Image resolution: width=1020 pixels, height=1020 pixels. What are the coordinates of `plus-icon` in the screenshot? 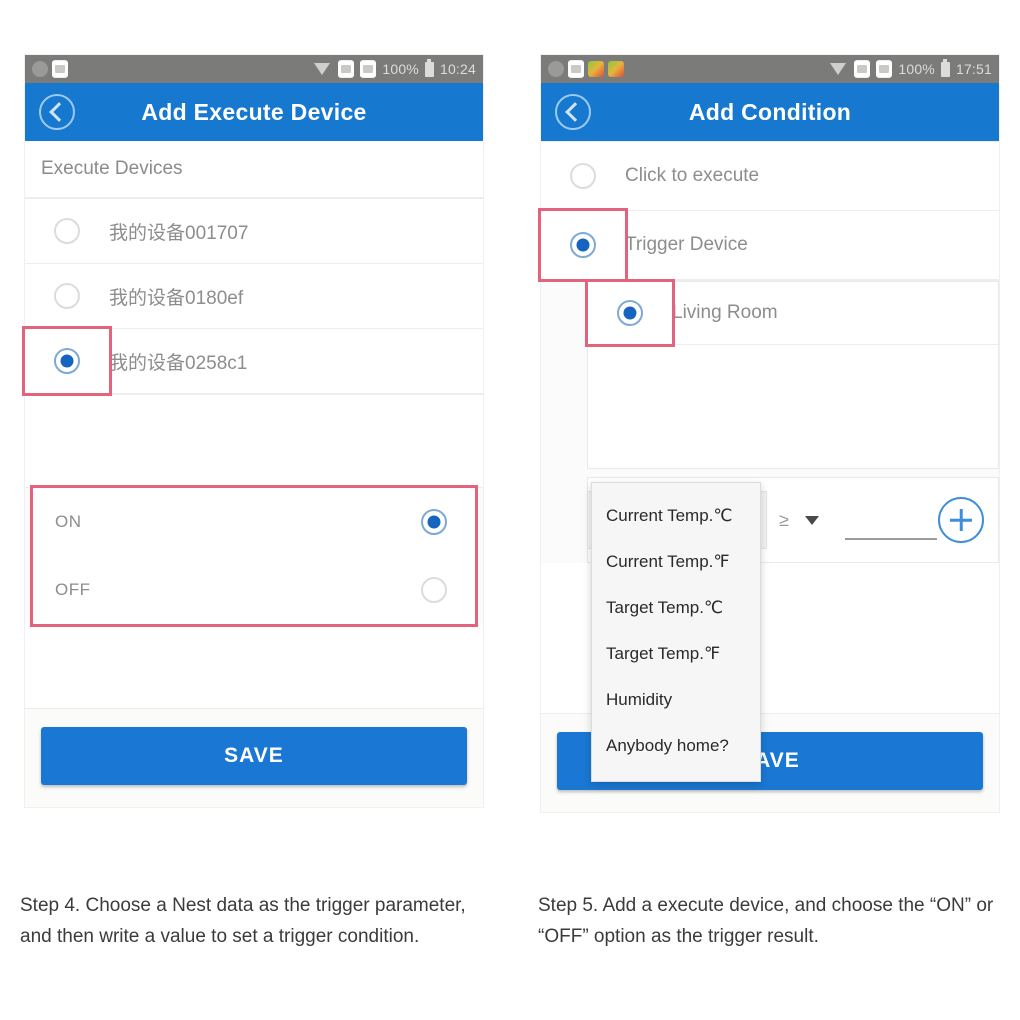 It's located at (961, 520).